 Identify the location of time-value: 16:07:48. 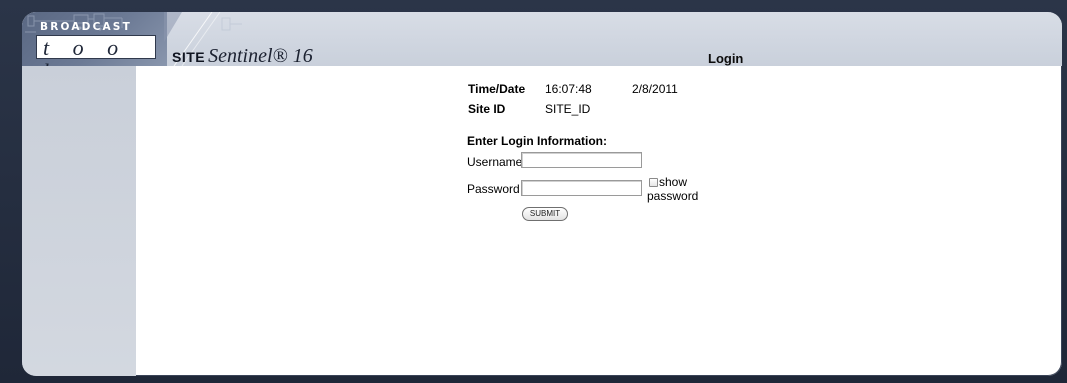
(568, 89).